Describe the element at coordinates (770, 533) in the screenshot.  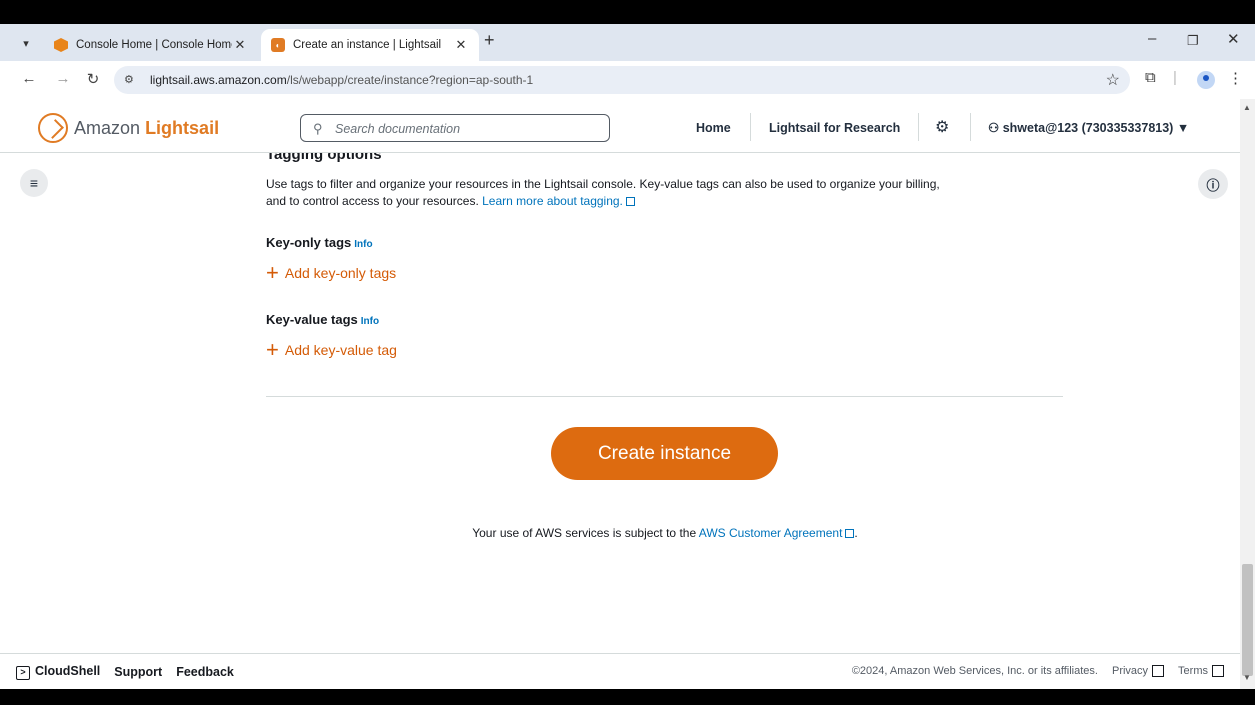
I see `agreement-link-label: AWS Customer Agreement` at that location.